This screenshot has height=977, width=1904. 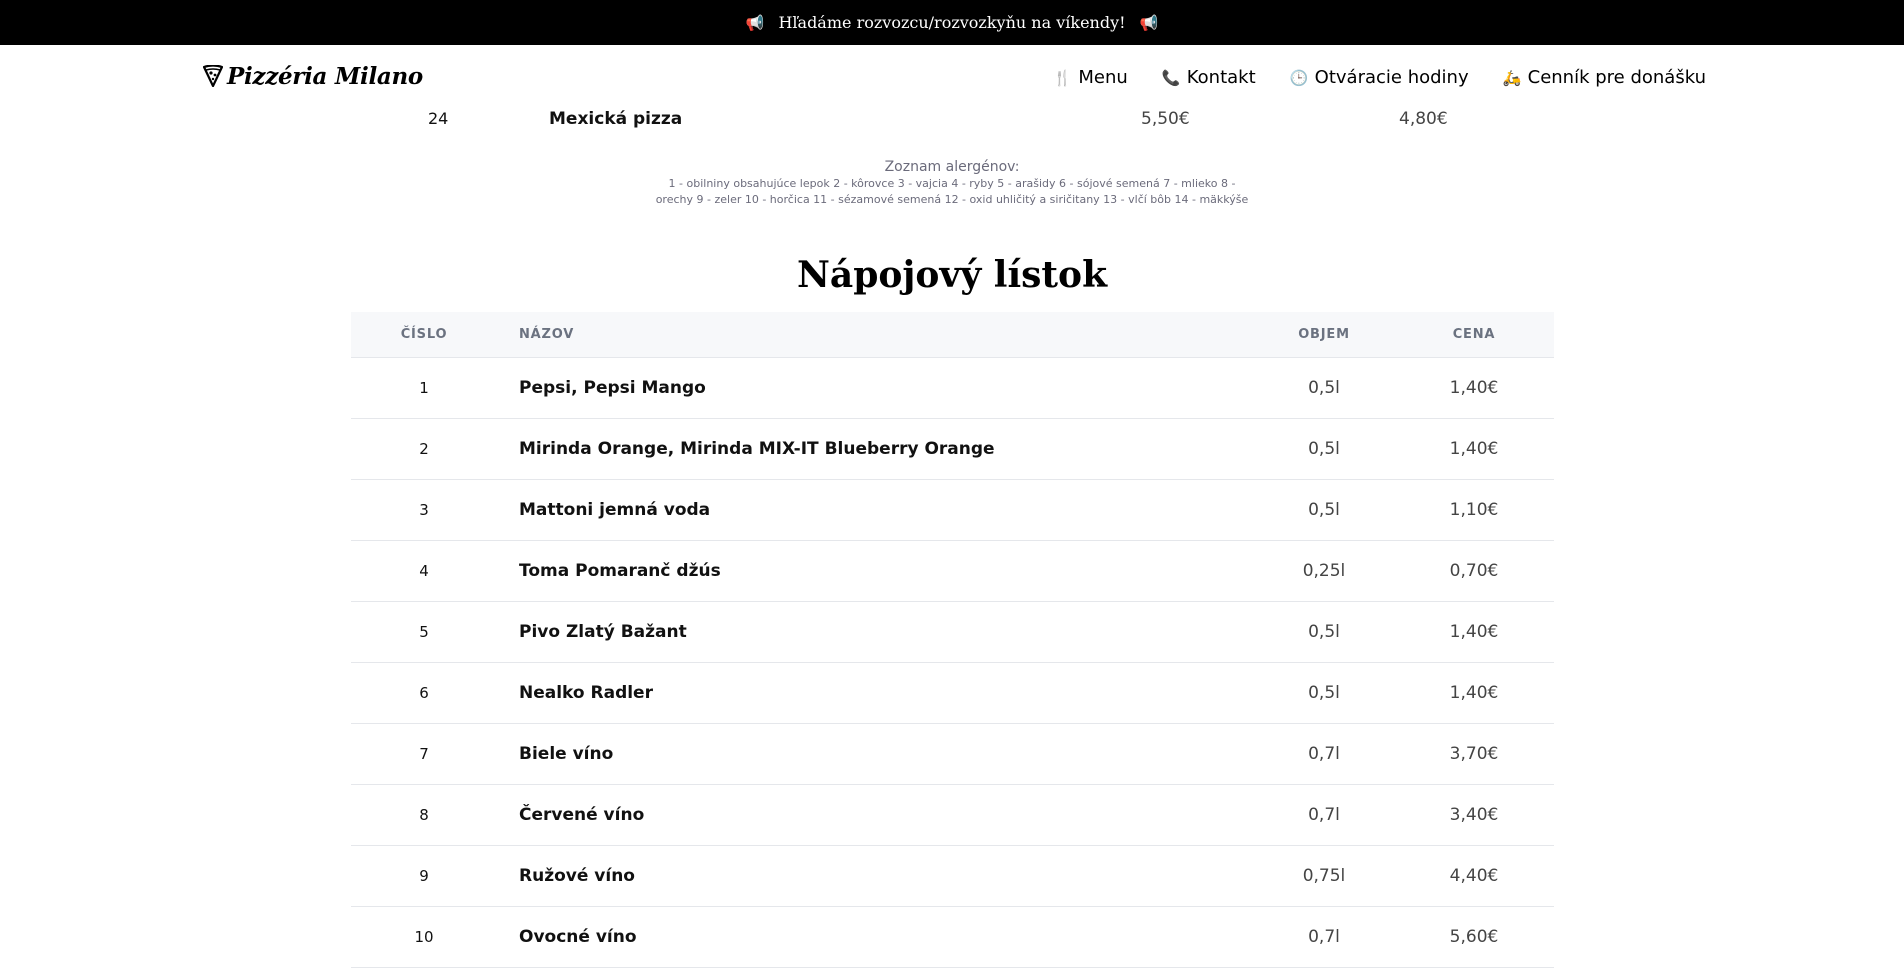 What do you see at coordinates (612, 388) in the screenshot?
I see `drink-name: Pepsi, Pepsi Mango` at bounding box center [612, 388].